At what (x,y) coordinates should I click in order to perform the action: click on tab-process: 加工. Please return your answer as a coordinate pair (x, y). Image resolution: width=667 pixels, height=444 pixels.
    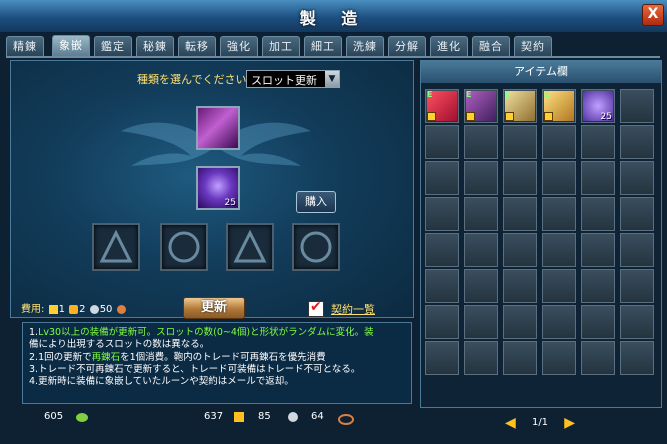
    Looking at the image, I should click on (281, 46).